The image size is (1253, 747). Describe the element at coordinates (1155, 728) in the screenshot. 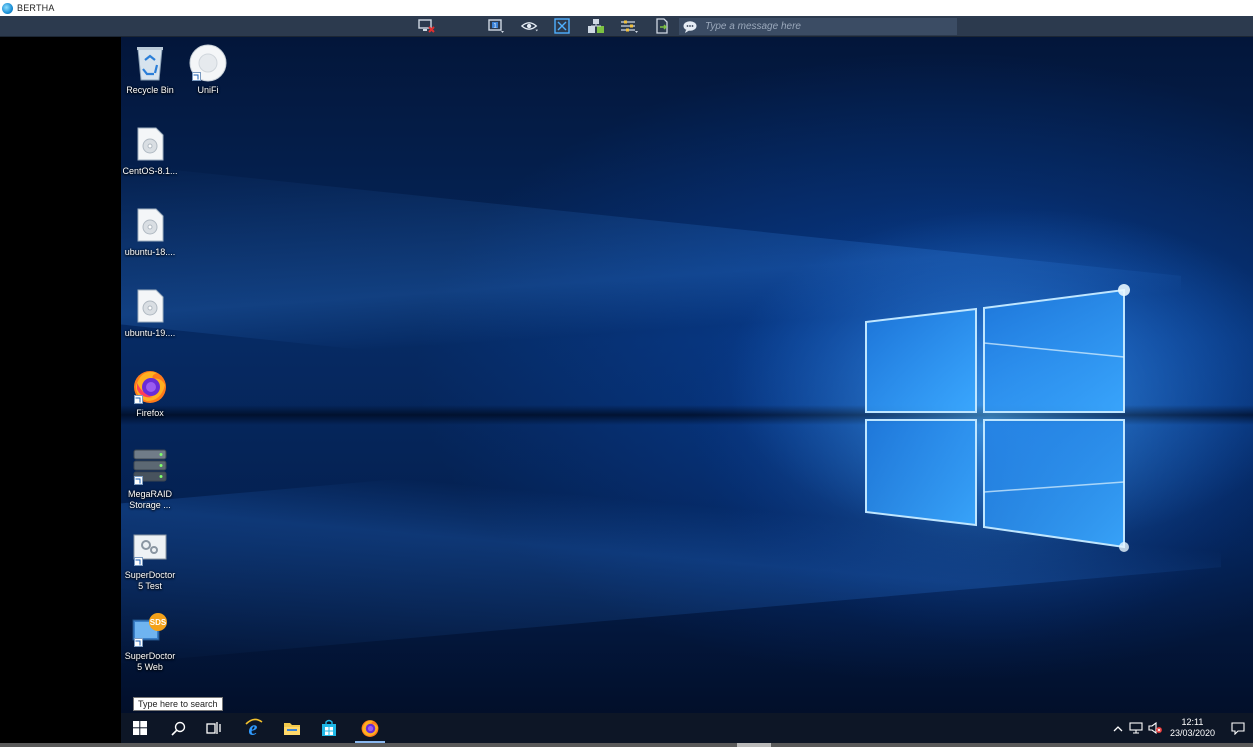

I see `volume-muted-icon` at that location.